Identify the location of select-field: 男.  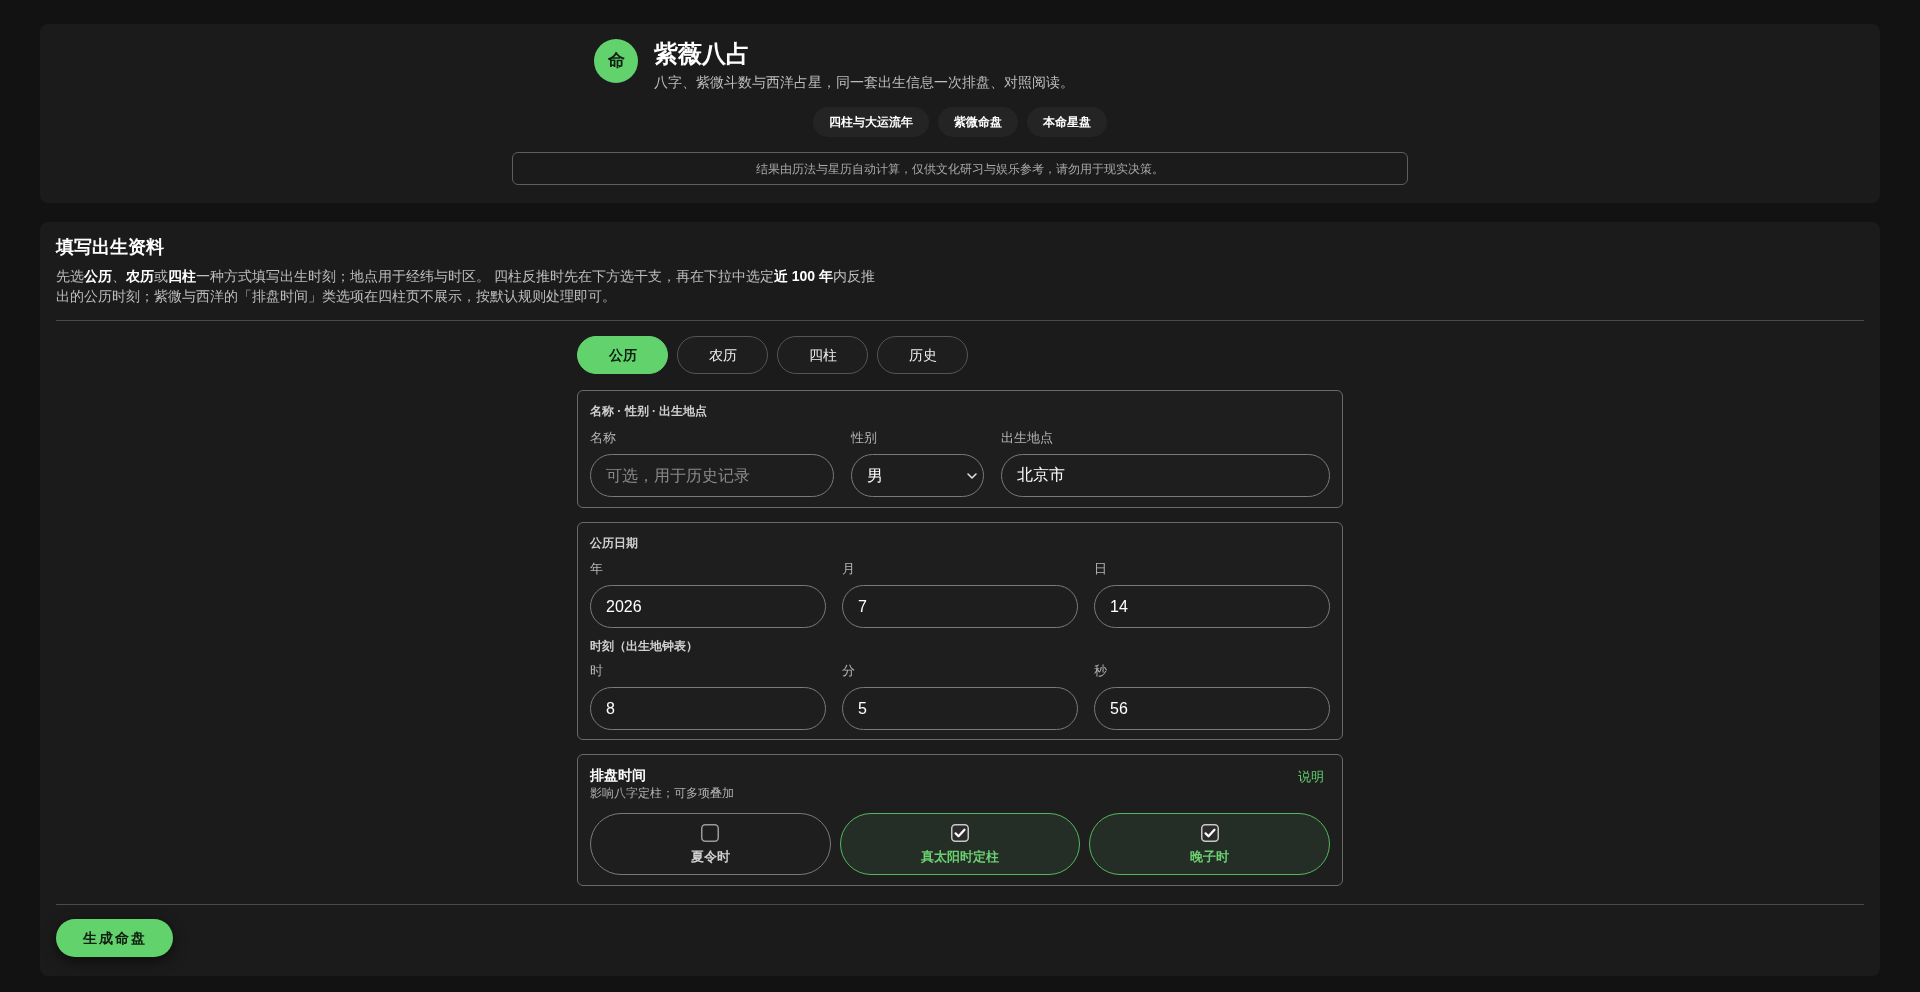
(917, 475).